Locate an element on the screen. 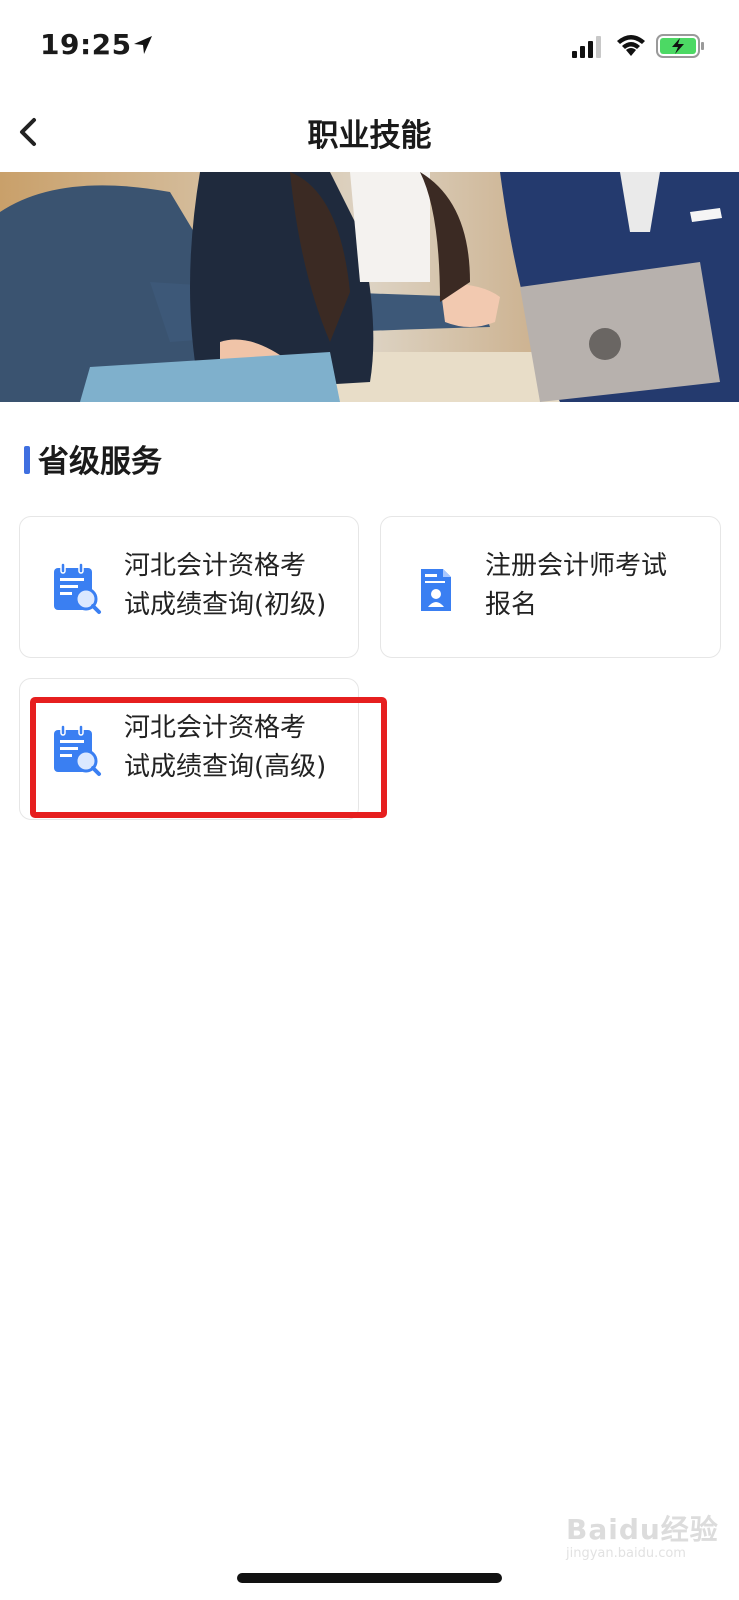 Image resolution: width=739 pixels, height=1600 pixels. cellular-signal-icon is located at coordinates (586, 47).